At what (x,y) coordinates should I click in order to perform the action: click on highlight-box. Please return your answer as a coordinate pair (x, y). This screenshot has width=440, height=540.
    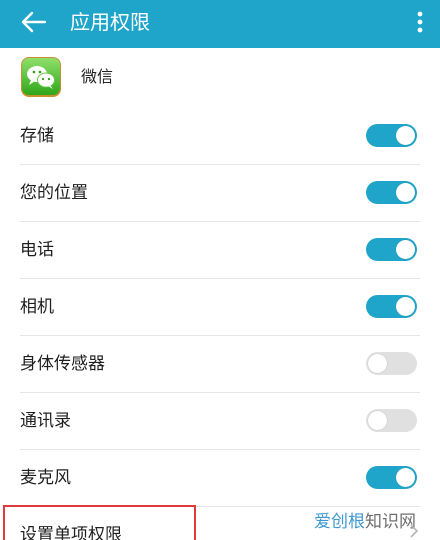
    Looking at the image, I should click on (99, 522).